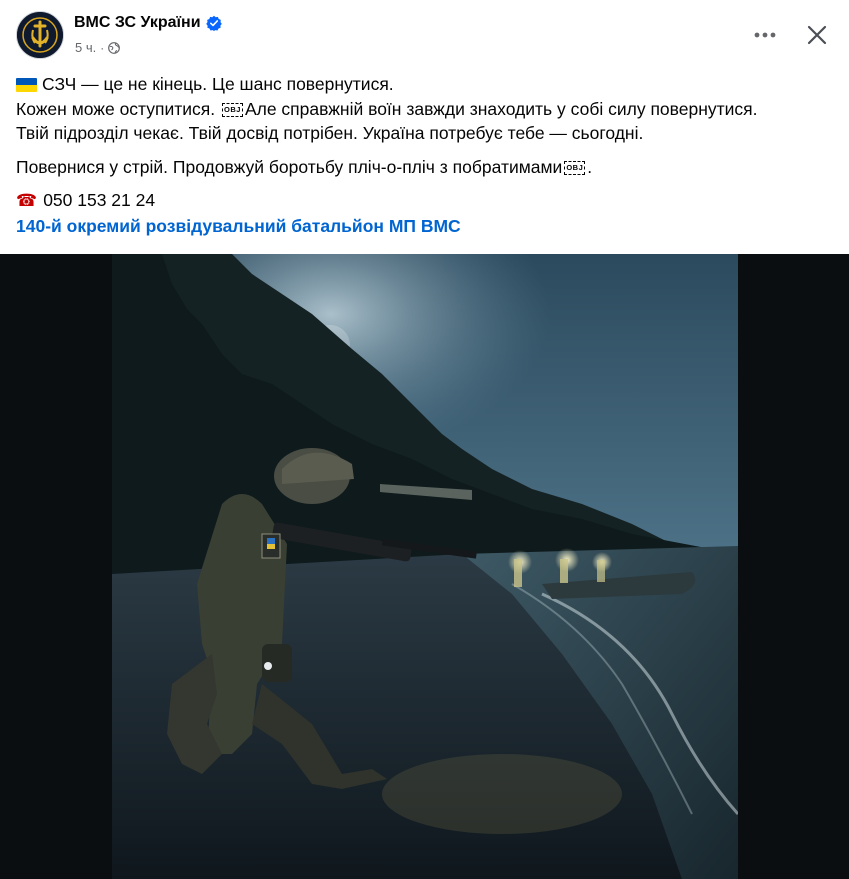  What do you see at coordinates (26, 85) in the screenshot?
I see `ukraine-flag-icon` at bounding box center [26, 85].